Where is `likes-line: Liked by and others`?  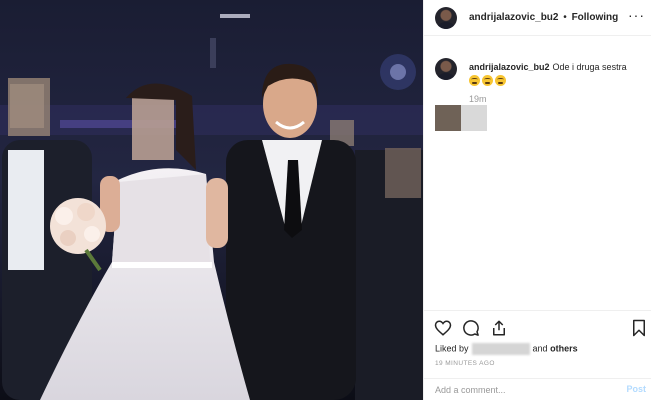 likes-line: Liked by and others is located at coordinates (506, 349).